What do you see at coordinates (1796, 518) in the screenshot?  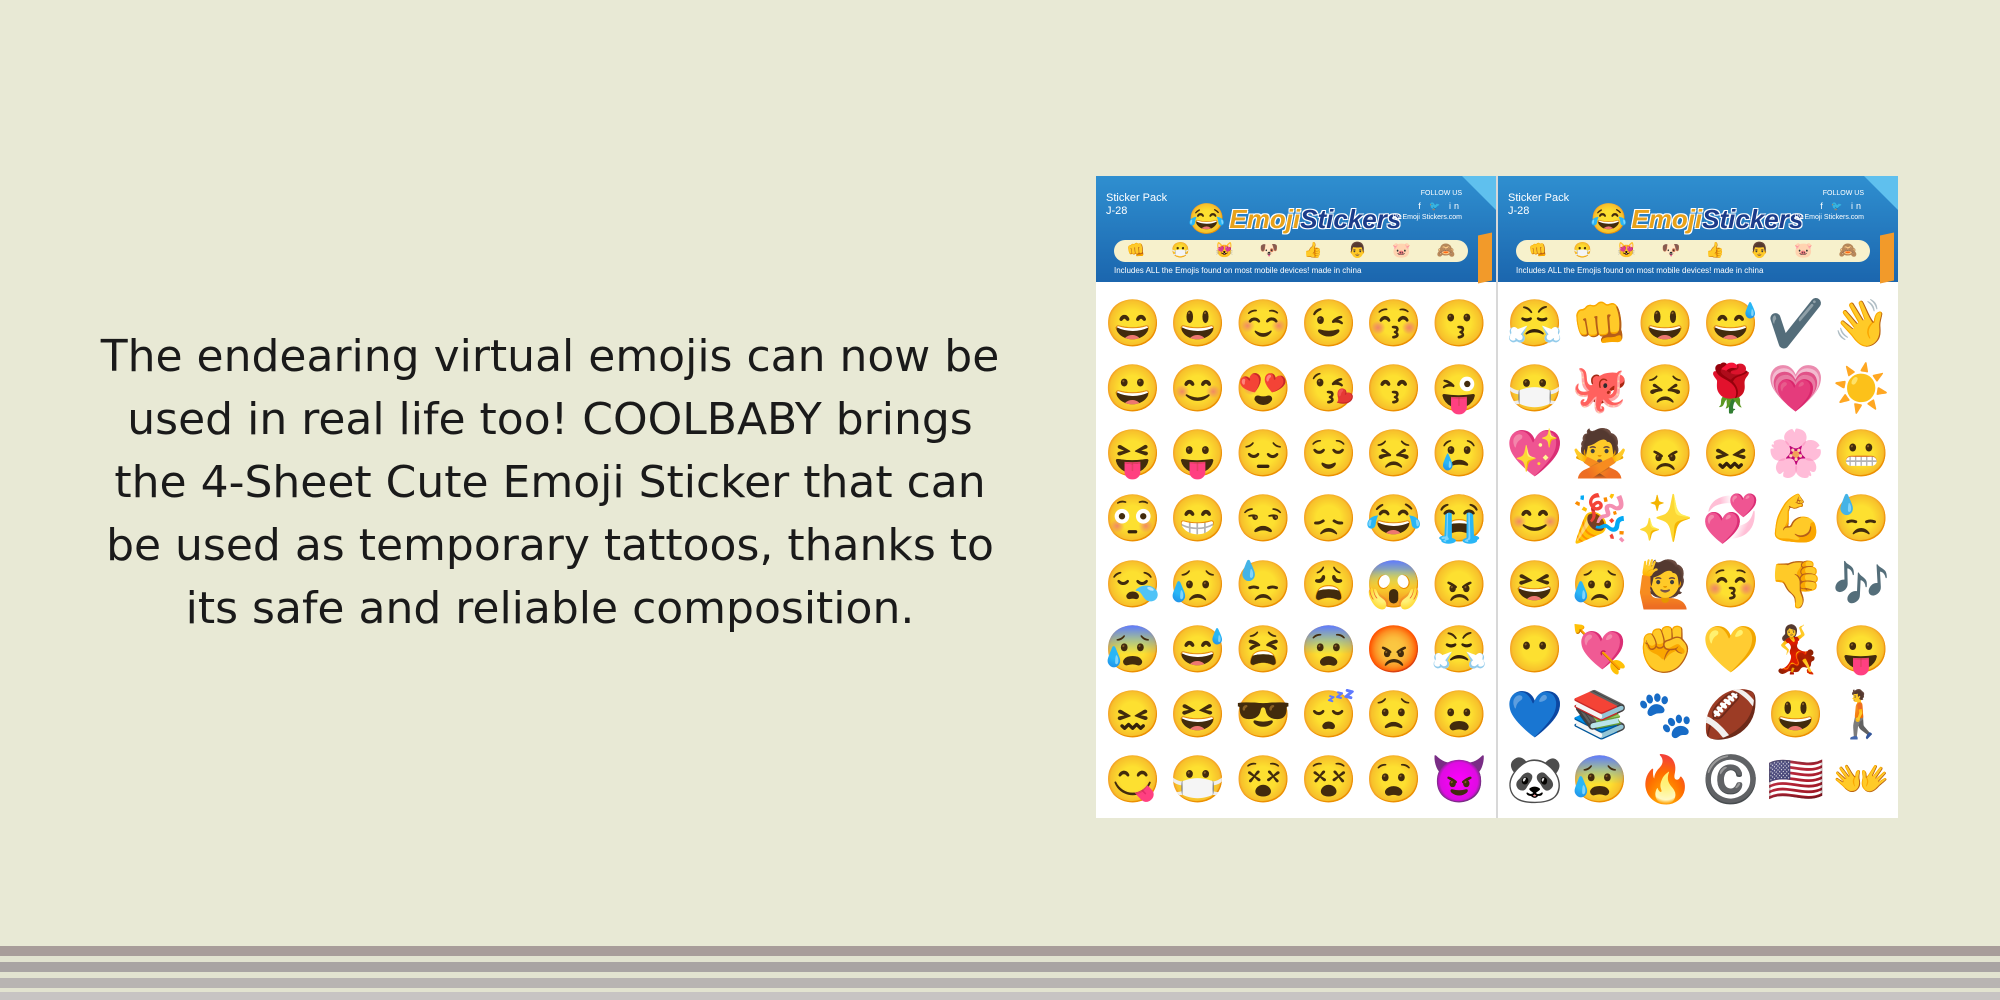 I see `emoji-sticker-icon: 💪` at bounding box center [1796, 518].